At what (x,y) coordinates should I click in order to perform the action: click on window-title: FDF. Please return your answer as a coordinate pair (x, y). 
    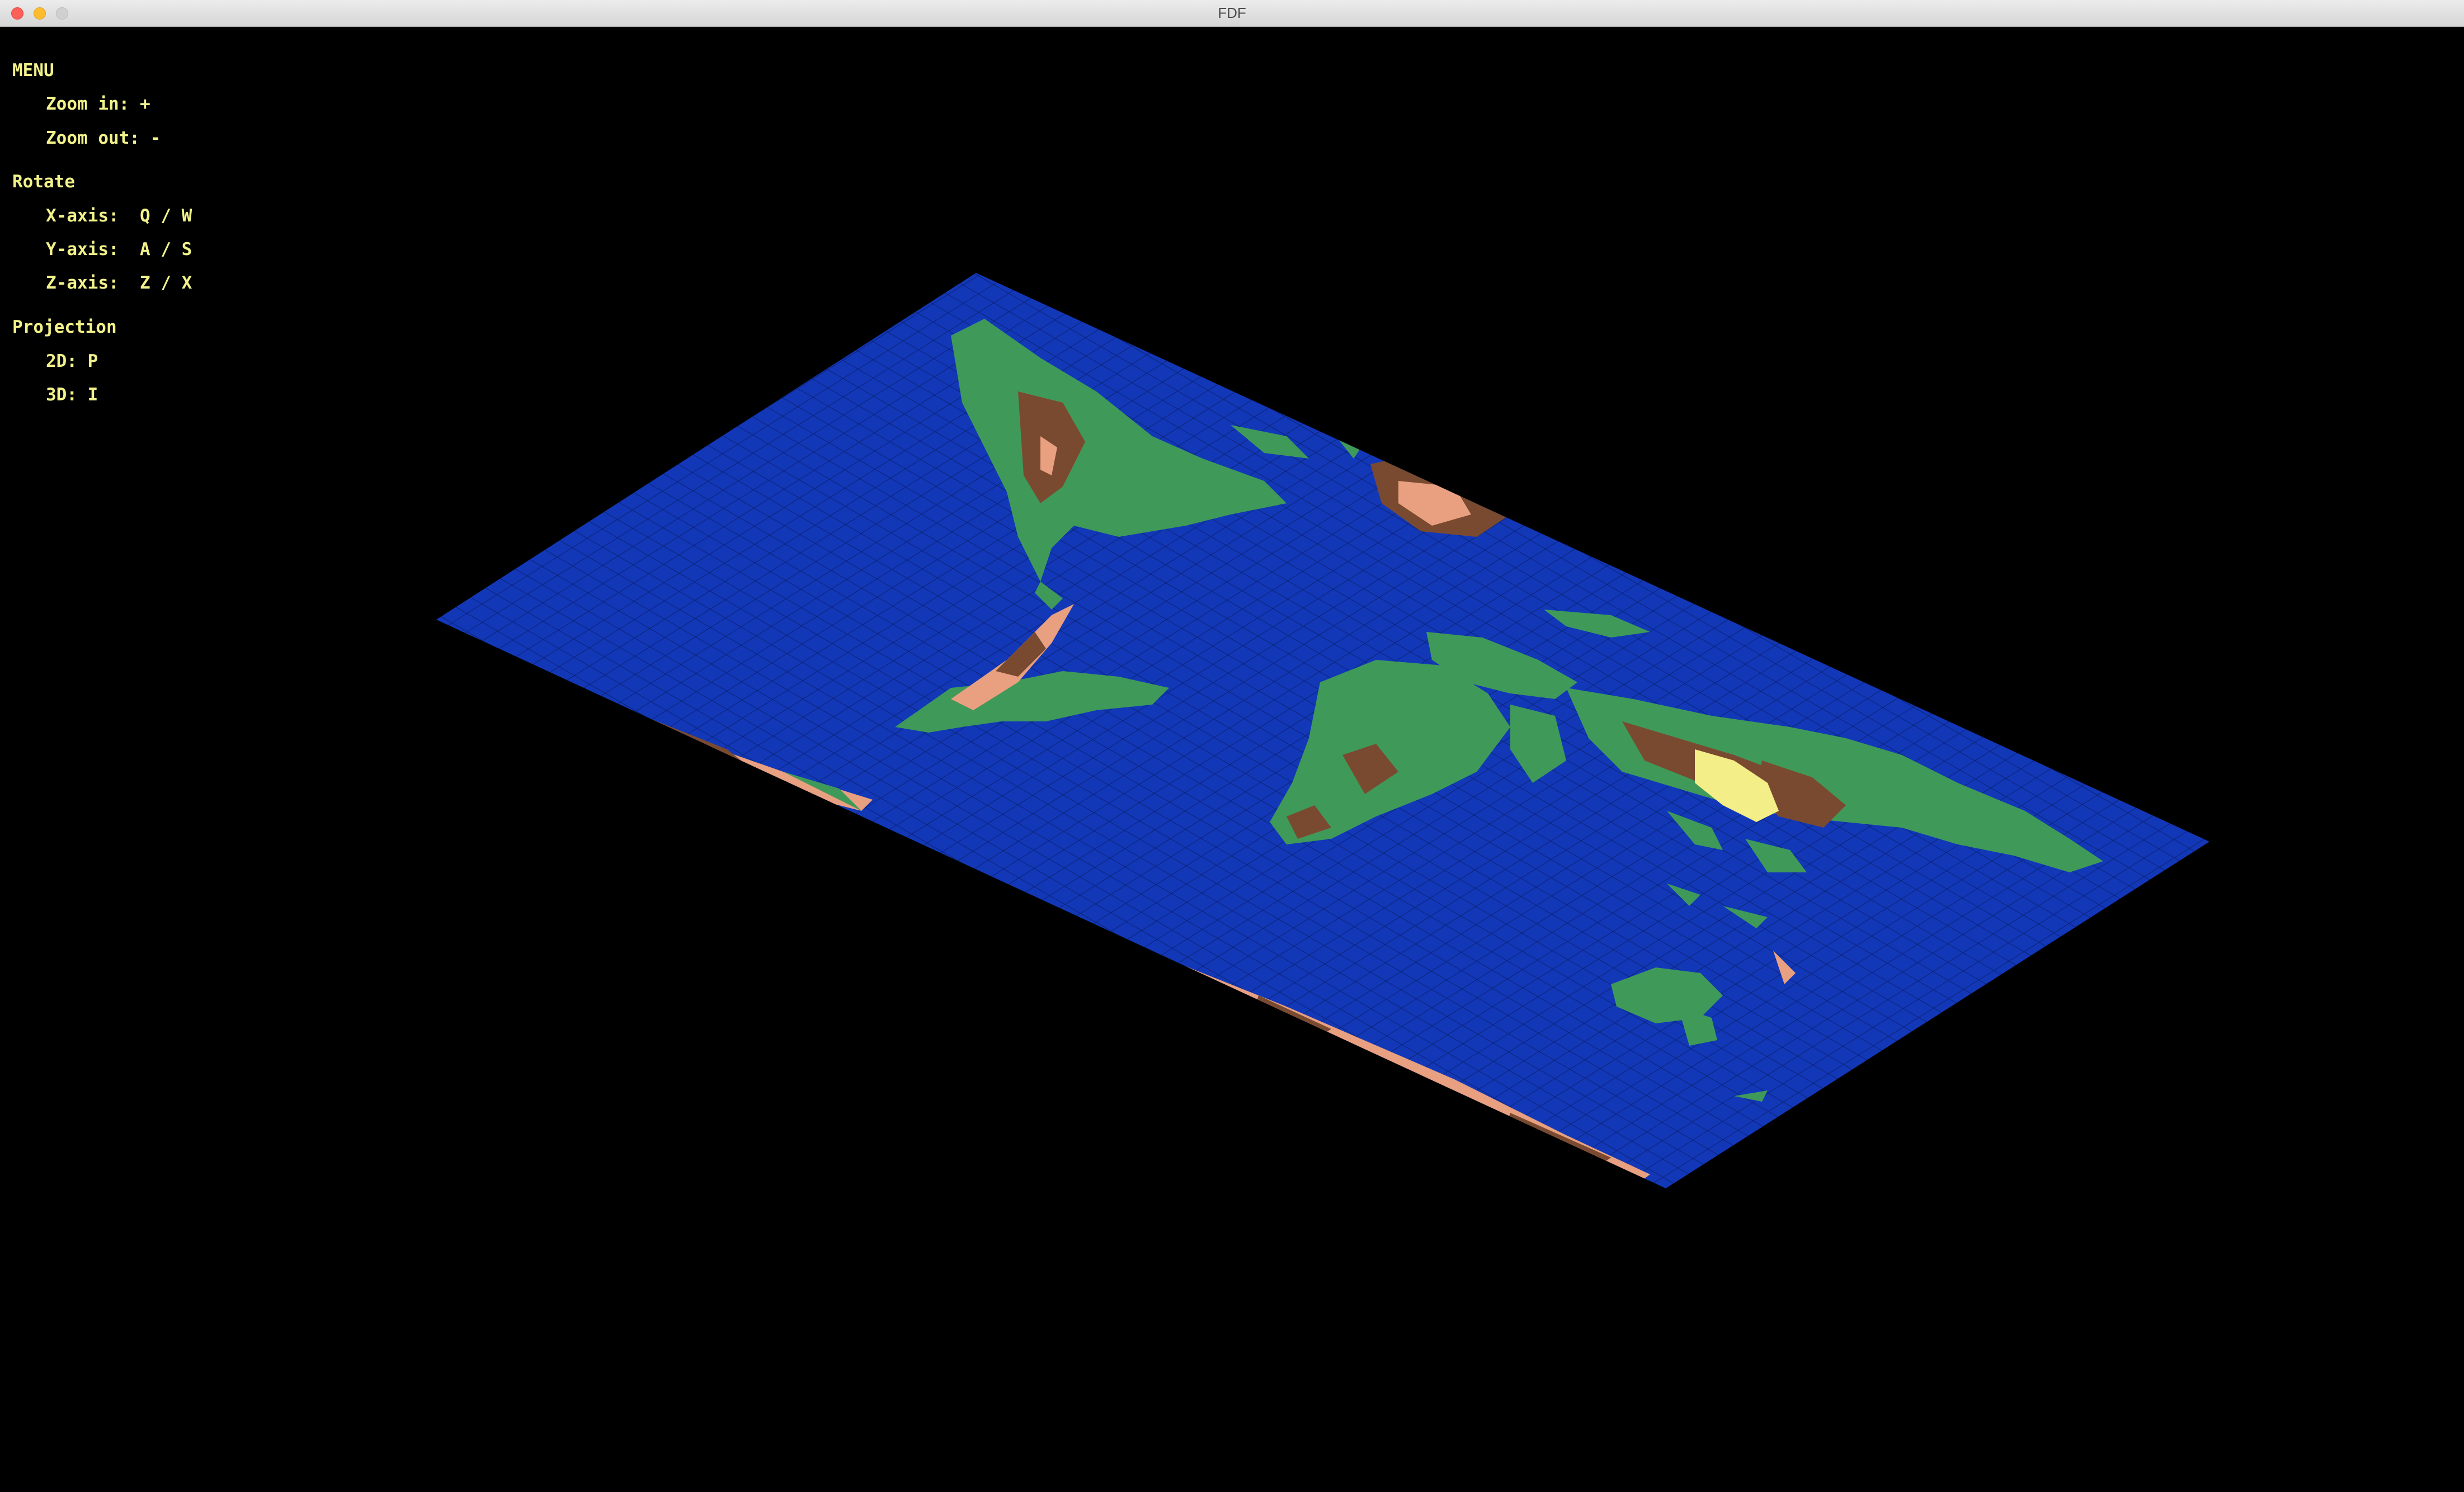
    Looking at the image, I should click on (1232, 12).